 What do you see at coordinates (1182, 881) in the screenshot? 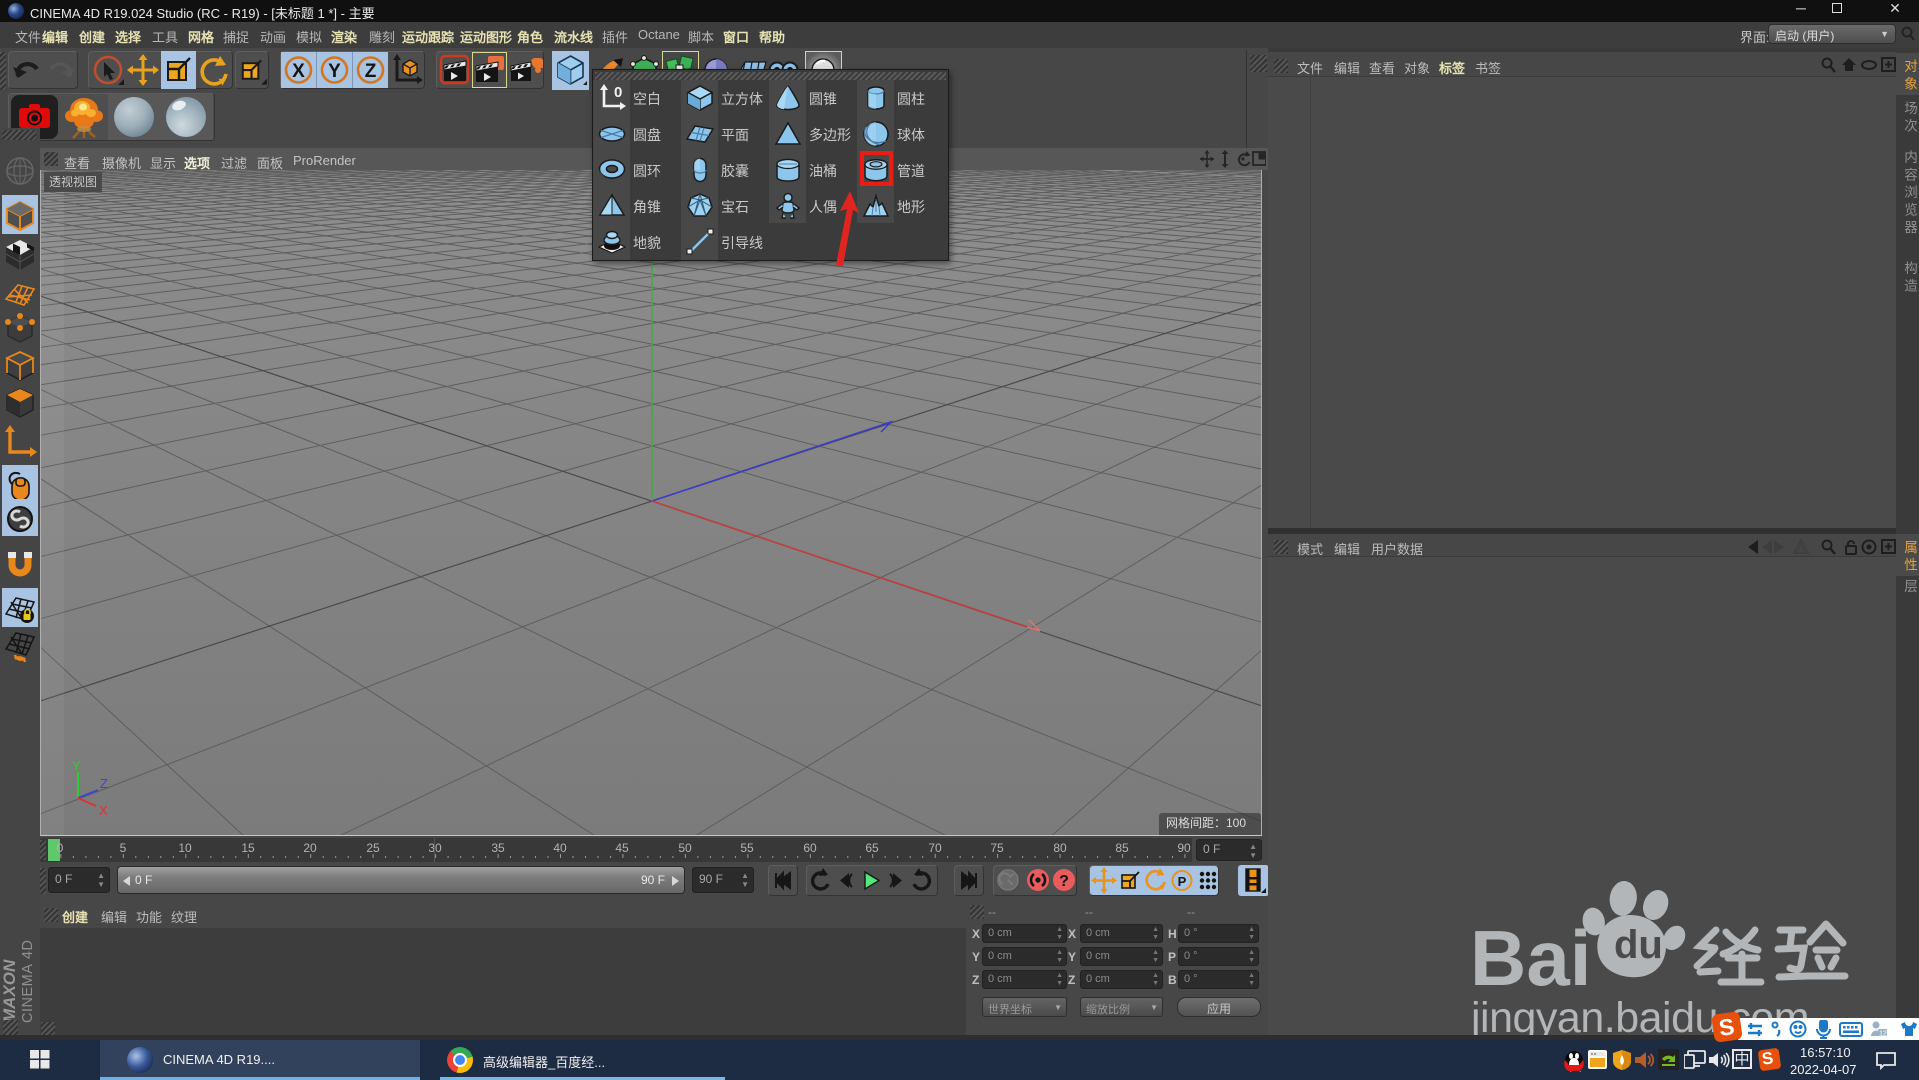
I see `svg-text: P` at bounding box center [1182, 881].